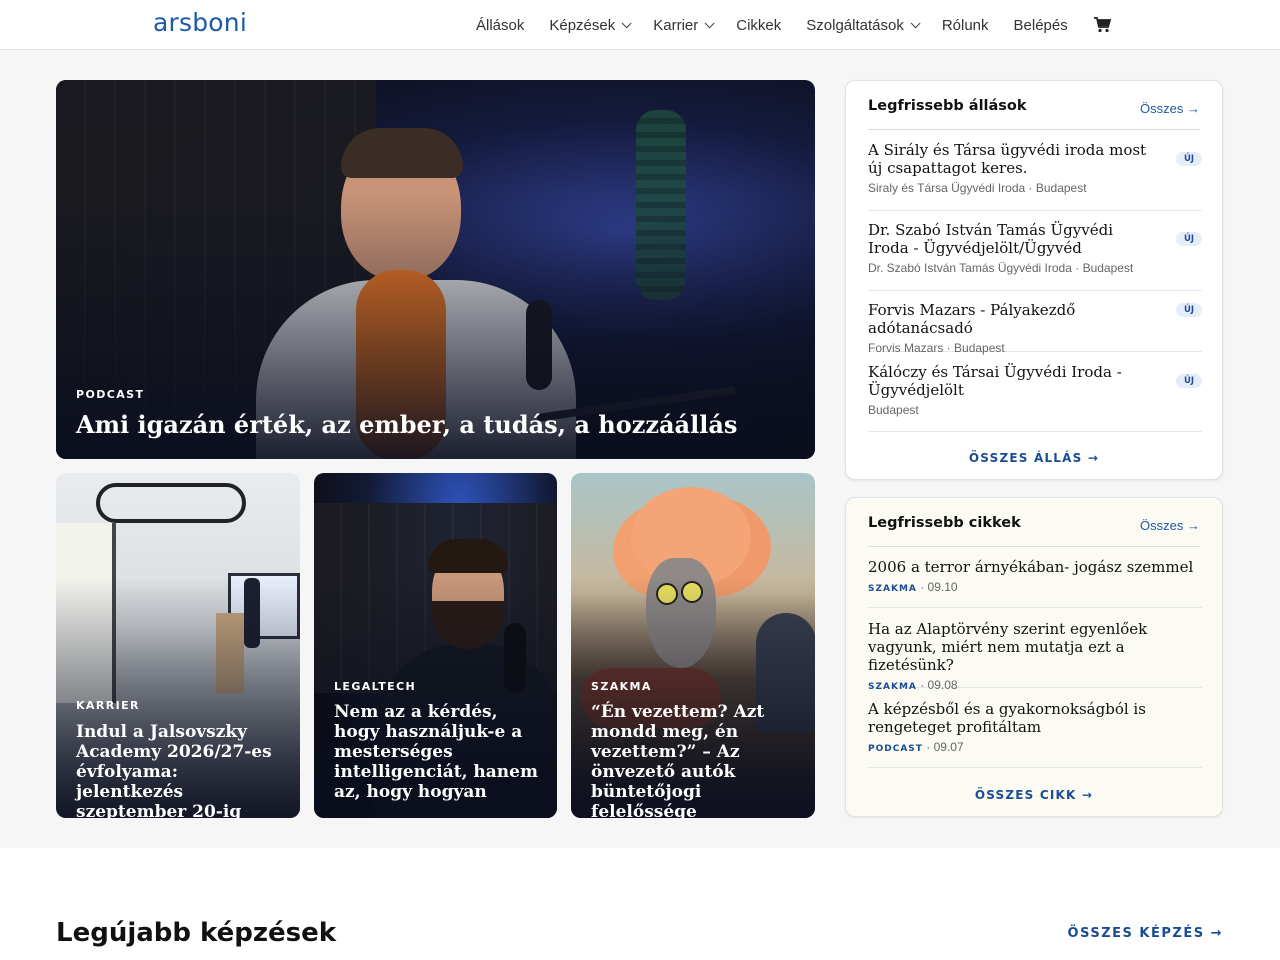  I want to click on nav-item-label: Rólunk, so click(965, 25).